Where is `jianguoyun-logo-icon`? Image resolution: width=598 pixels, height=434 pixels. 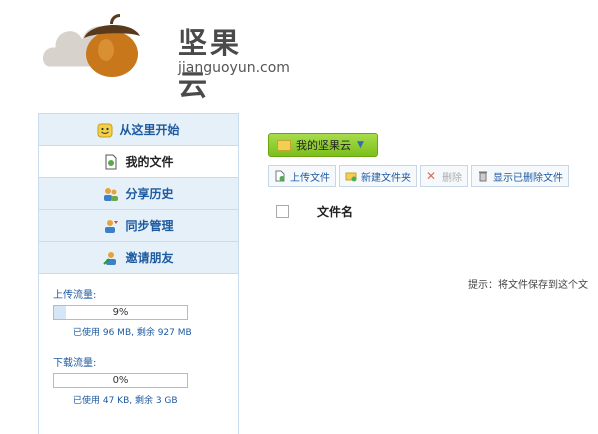
jianguoyun-logo-icon is located at coordinates (90, 45).